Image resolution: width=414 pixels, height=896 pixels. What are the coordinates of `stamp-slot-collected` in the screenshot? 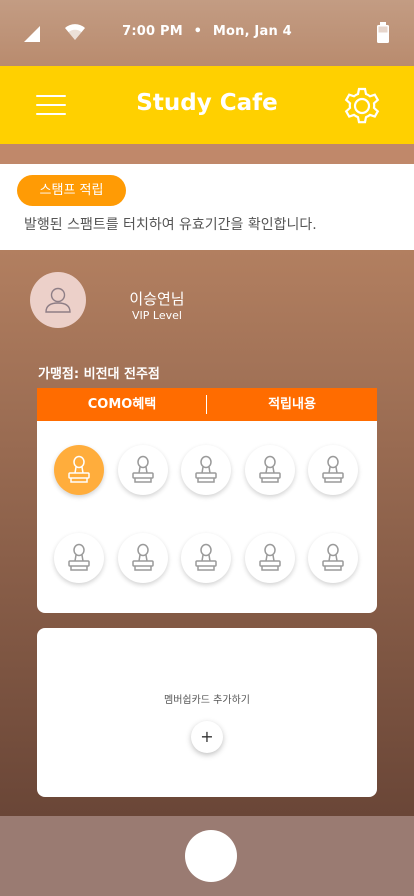 It's located at (79, 470).